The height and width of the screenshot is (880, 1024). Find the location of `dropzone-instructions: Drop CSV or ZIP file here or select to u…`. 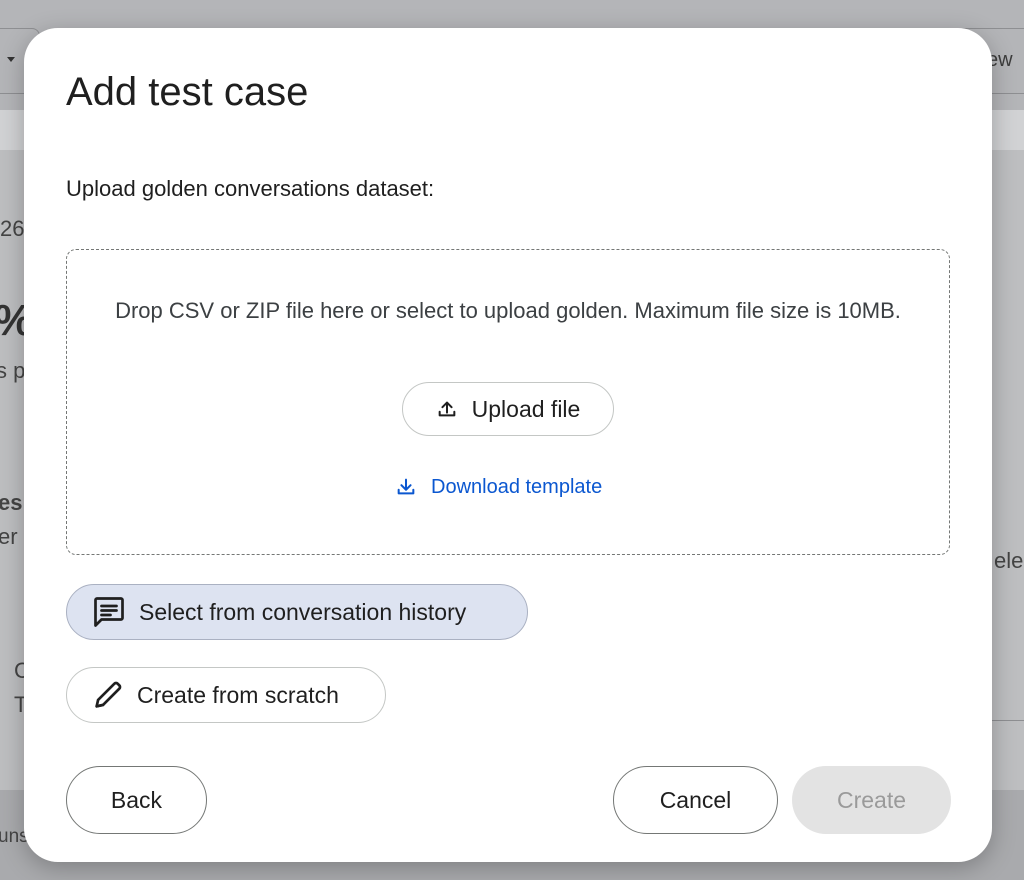

dropzone-instructions: Drop CSV or ZIP file here or select to u… is located at coordinates (508, 310).